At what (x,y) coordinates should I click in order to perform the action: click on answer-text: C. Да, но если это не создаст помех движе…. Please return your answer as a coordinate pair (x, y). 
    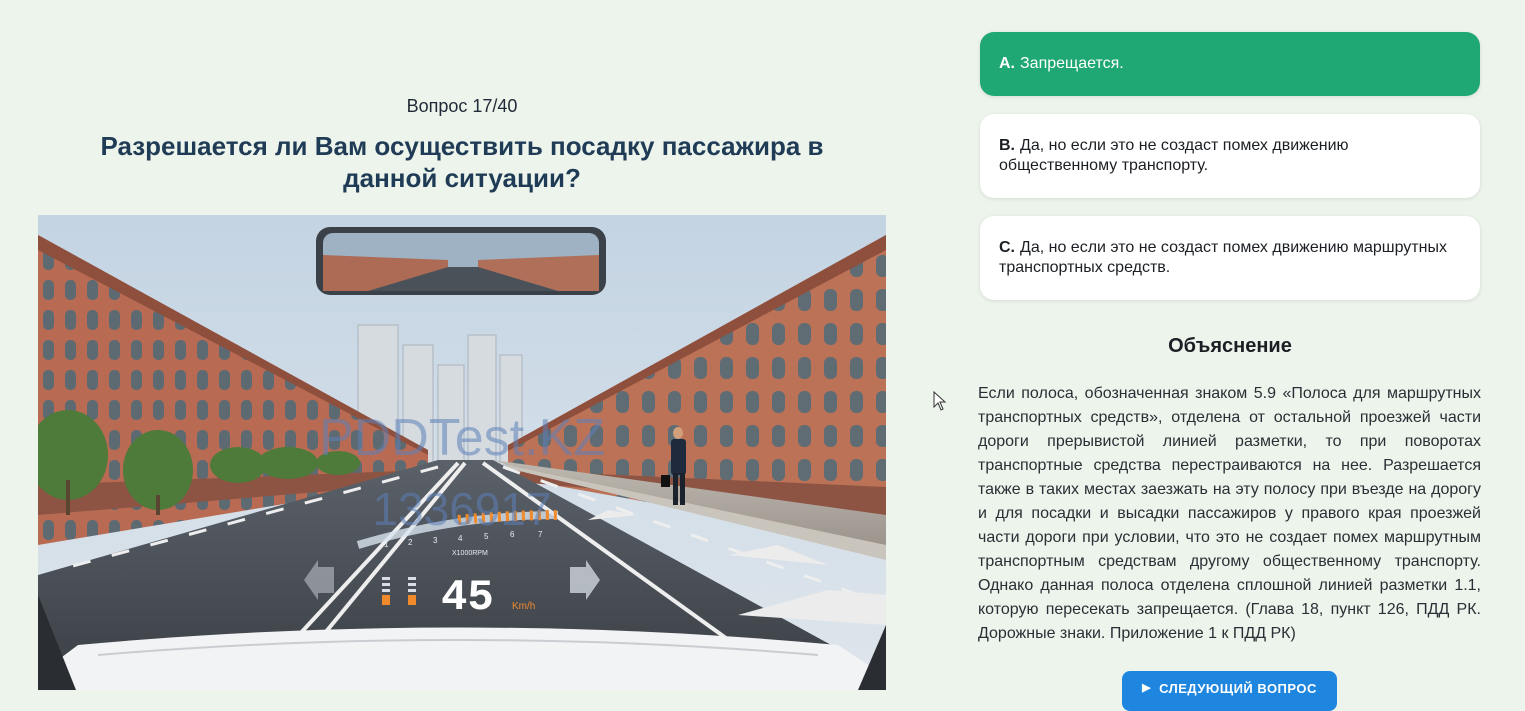
    Looking at the image, I should click on (1230, 258).